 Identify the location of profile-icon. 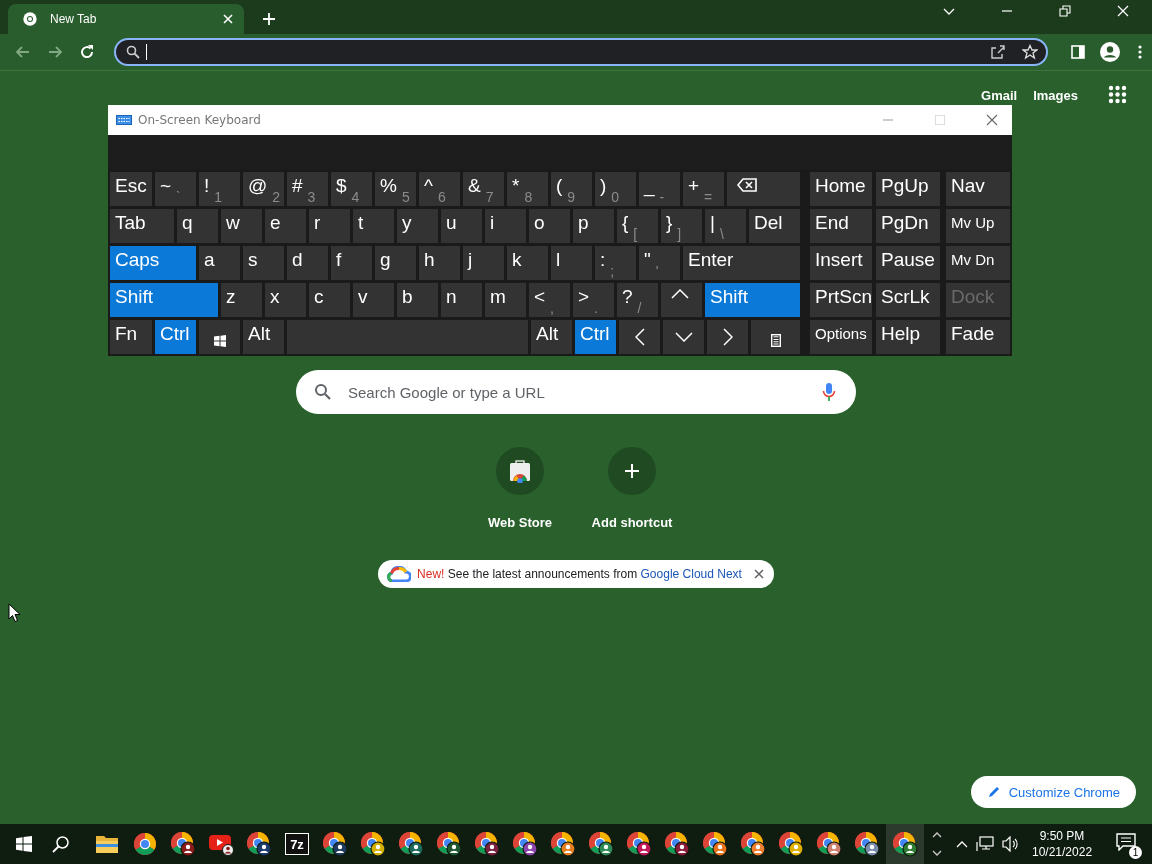
(1110, 52).